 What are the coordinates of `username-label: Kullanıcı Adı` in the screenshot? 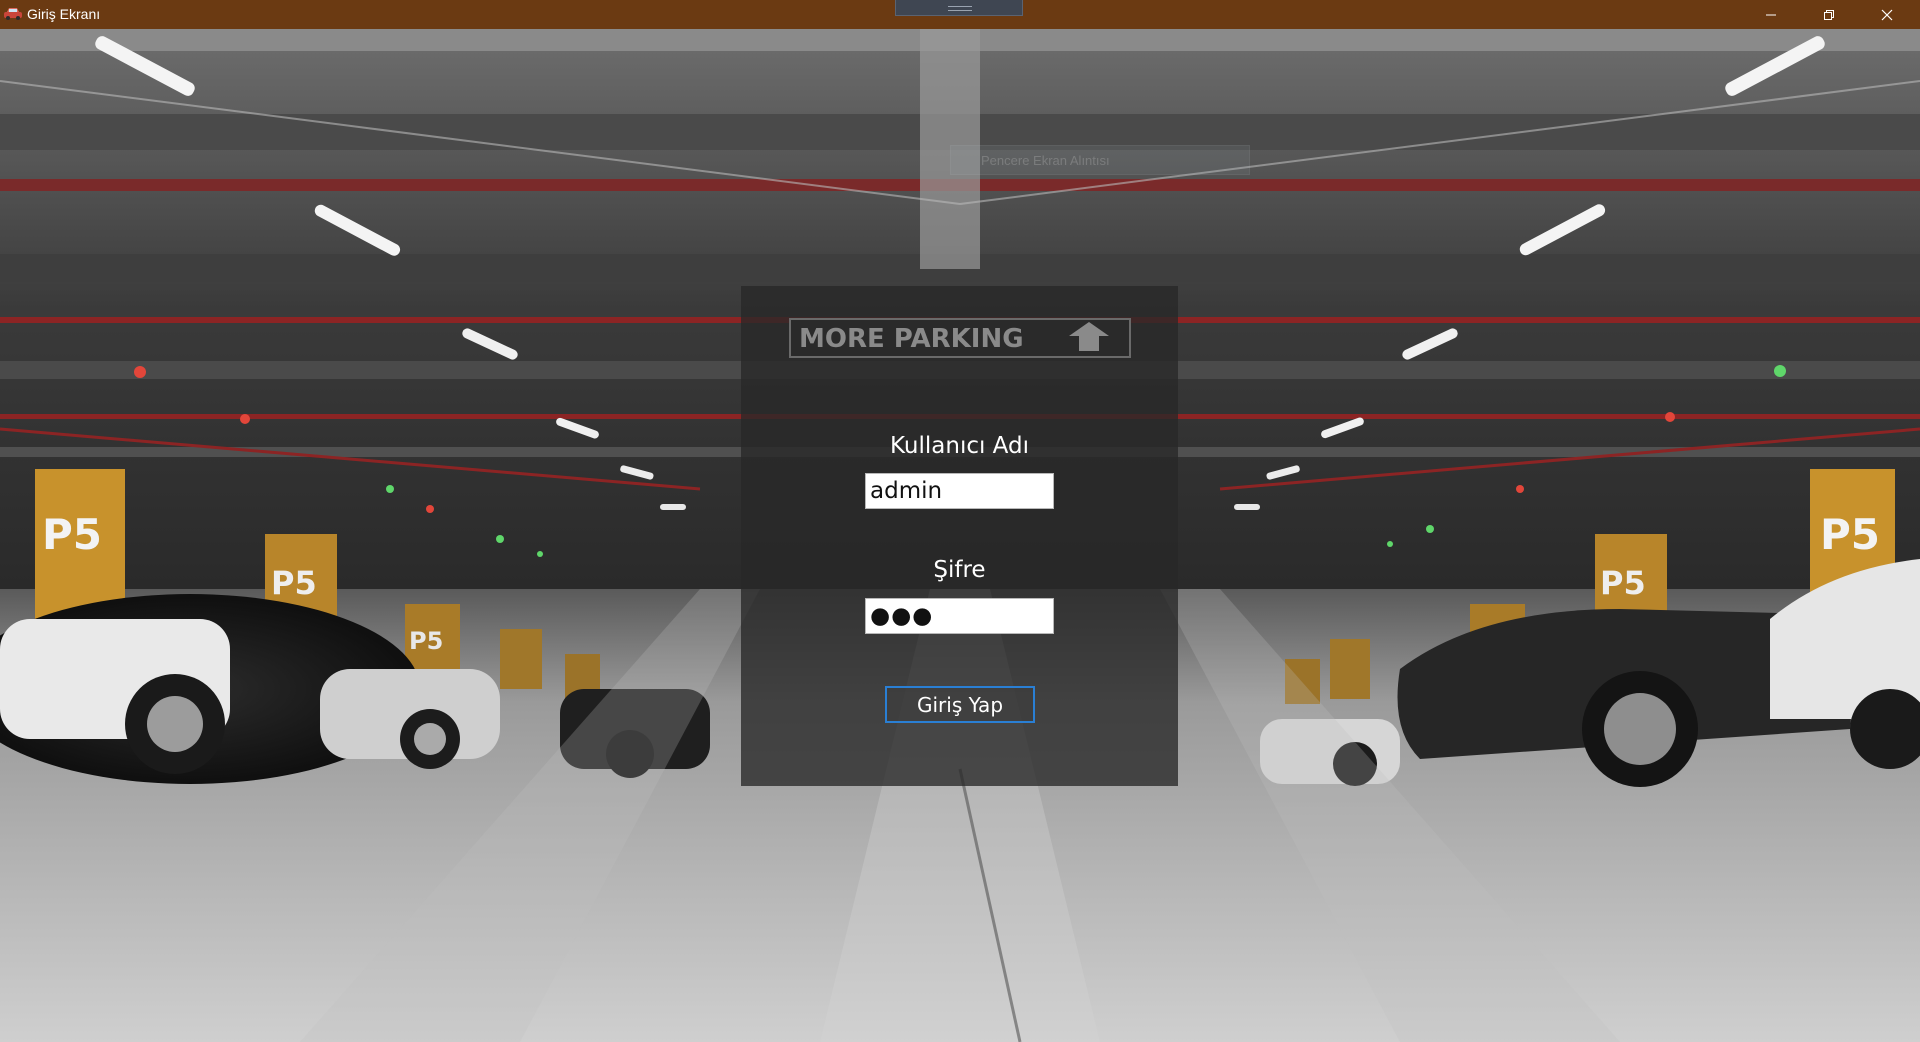 It's located at (959, 446).